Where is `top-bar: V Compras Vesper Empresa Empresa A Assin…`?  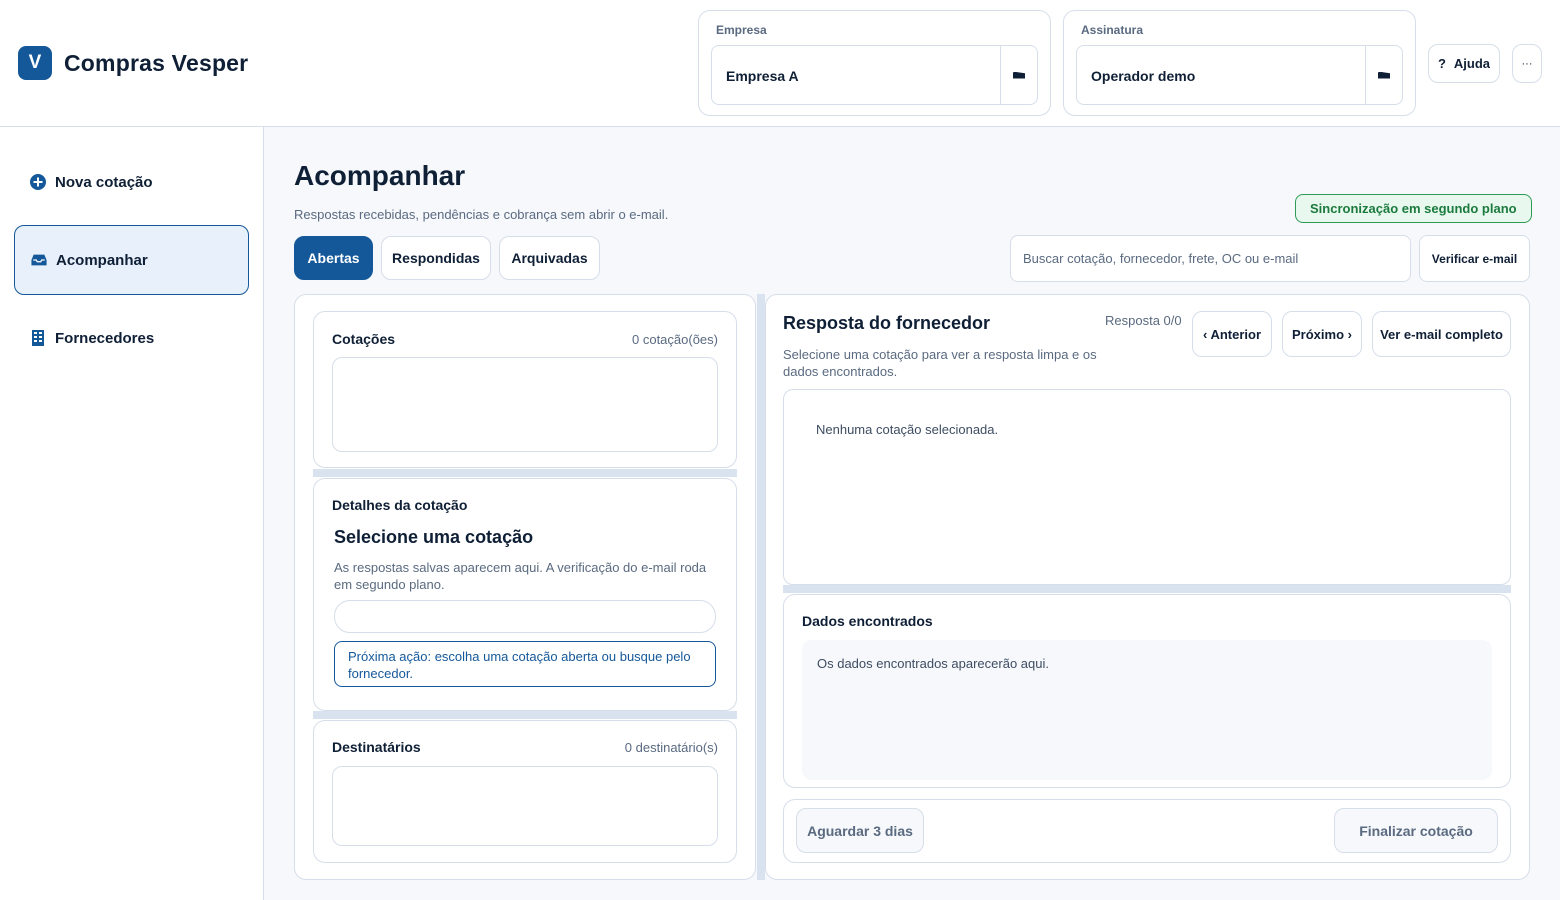
top-bar: V Compras Vesper Empresa Empresa A Assin… is located at coordinates (780, 63).